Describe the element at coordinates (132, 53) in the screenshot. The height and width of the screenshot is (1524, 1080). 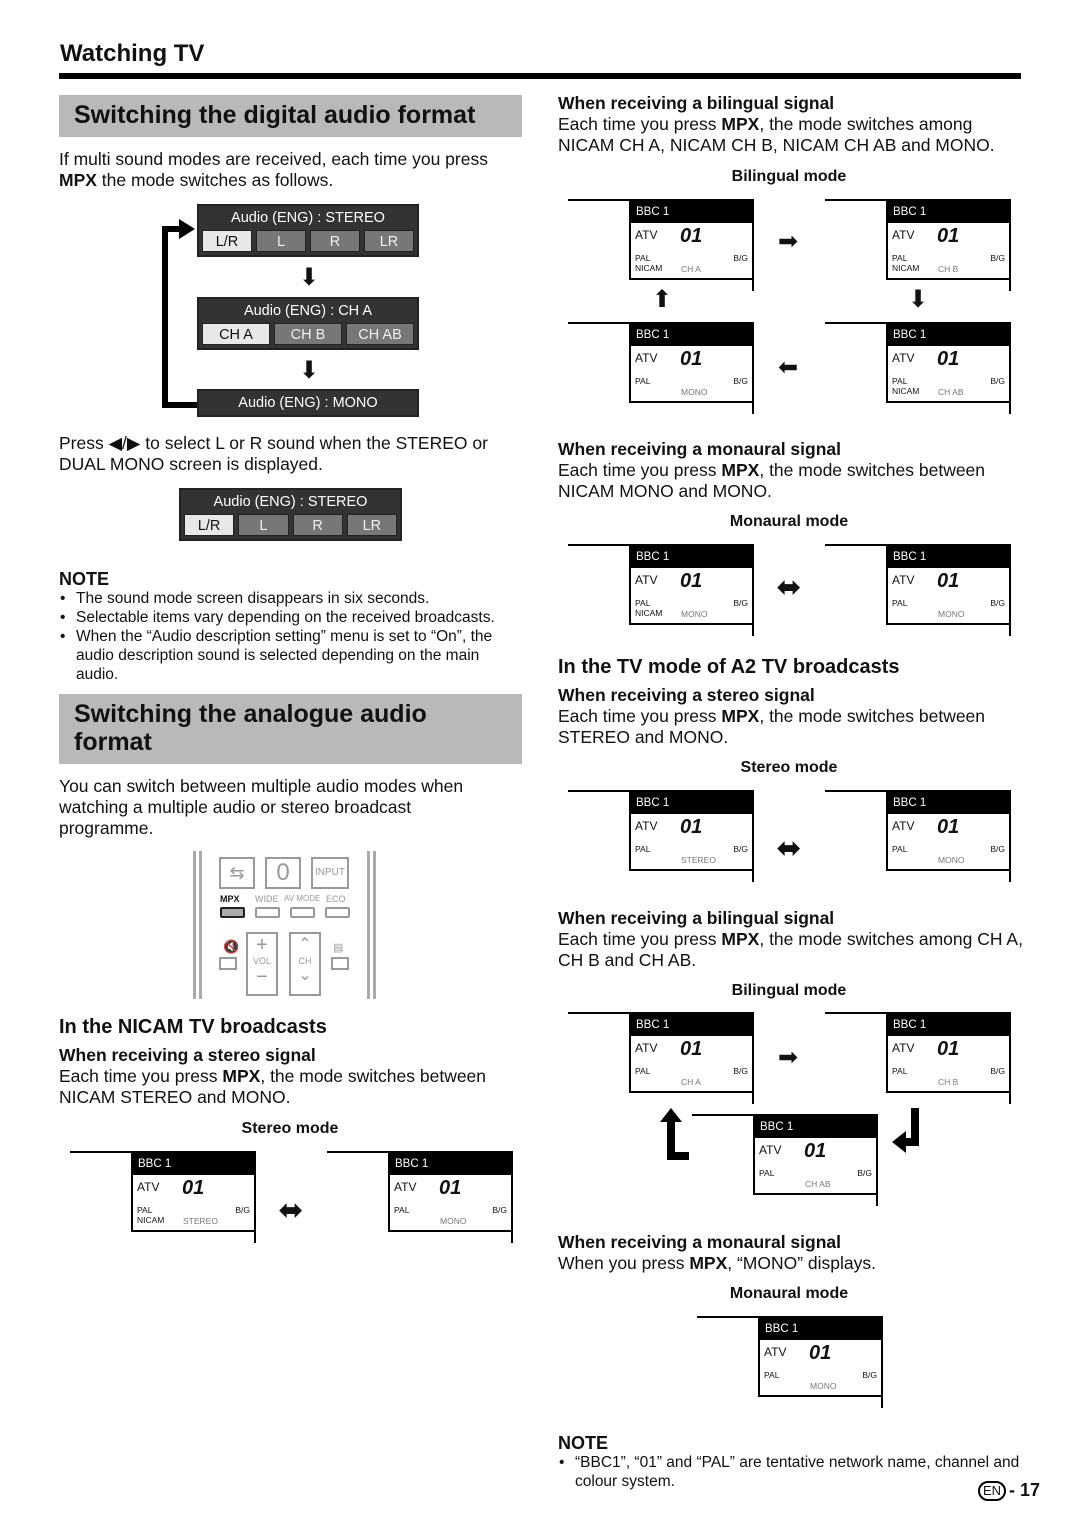
I see `page-title: Watching TV` at that location.